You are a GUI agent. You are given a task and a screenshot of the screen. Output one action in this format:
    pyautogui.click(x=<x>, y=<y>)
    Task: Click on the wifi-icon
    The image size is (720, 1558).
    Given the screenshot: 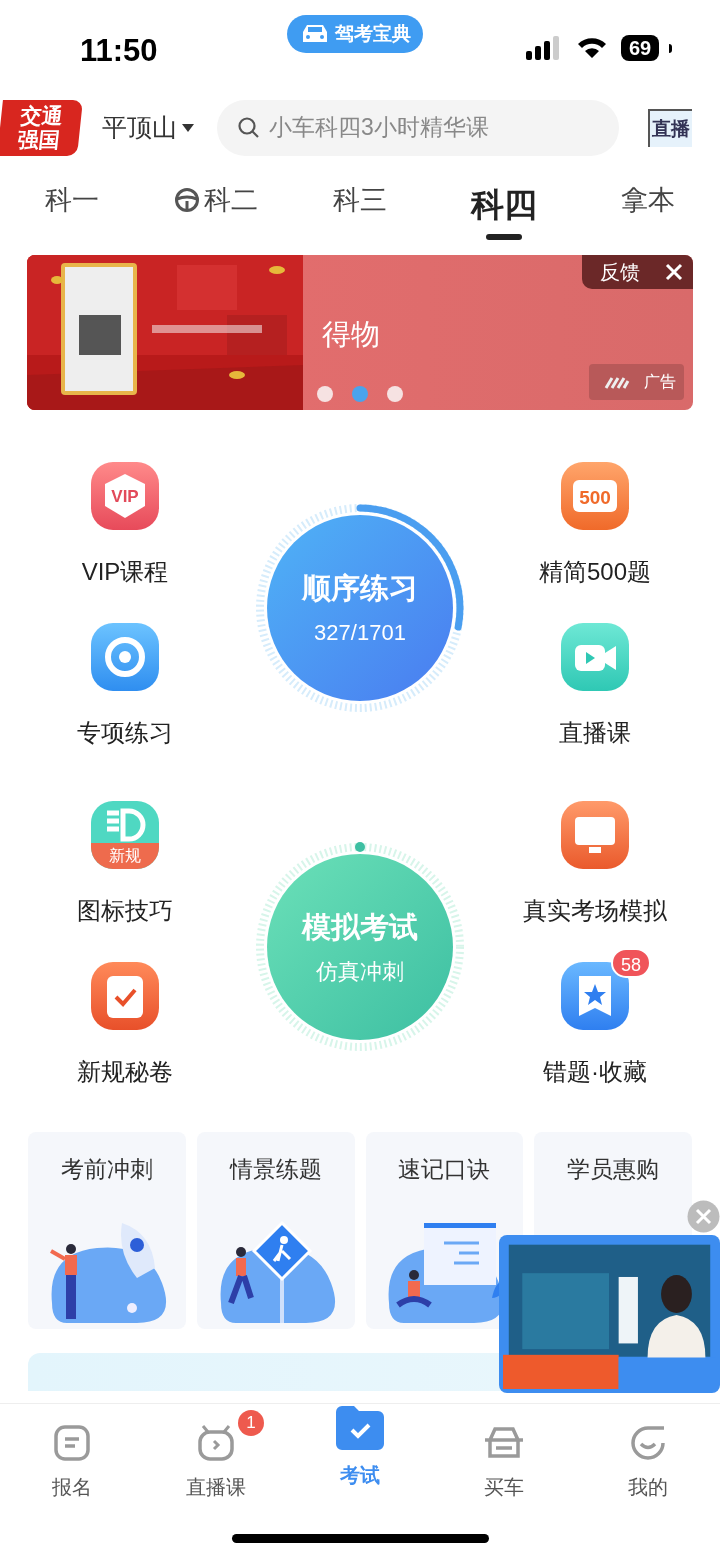 What is the action you would take?
    pyautogui.click(x=592, y=47)
    